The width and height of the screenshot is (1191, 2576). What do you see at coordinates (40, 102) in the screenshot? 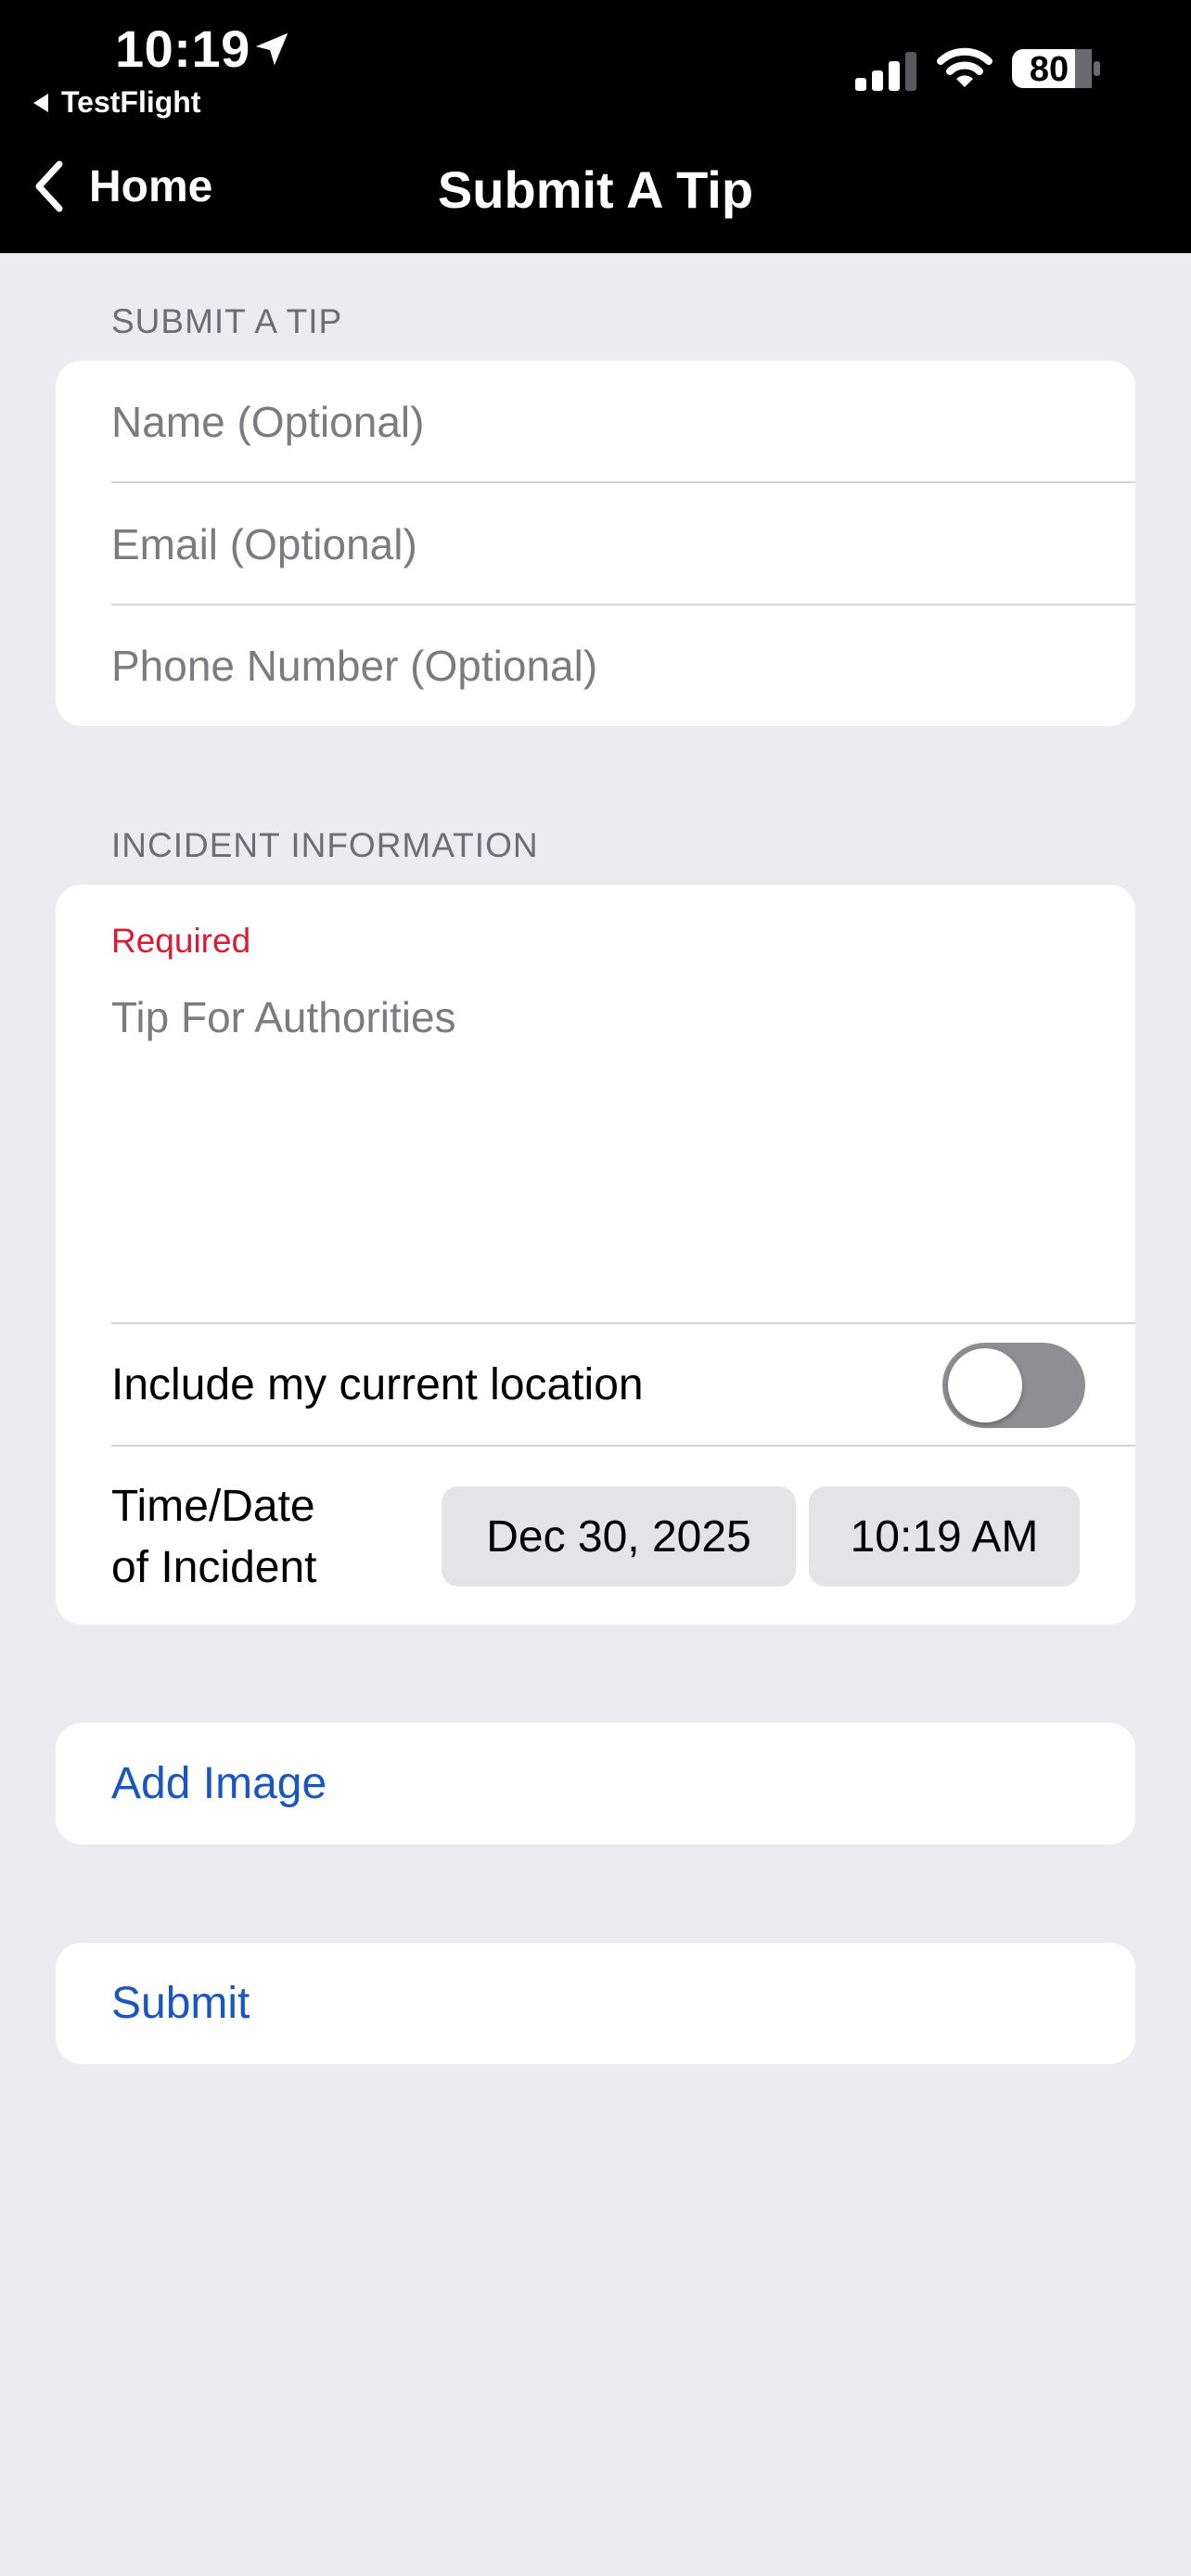
I see `back-triangle-icon` at bounding box center [40, 102].